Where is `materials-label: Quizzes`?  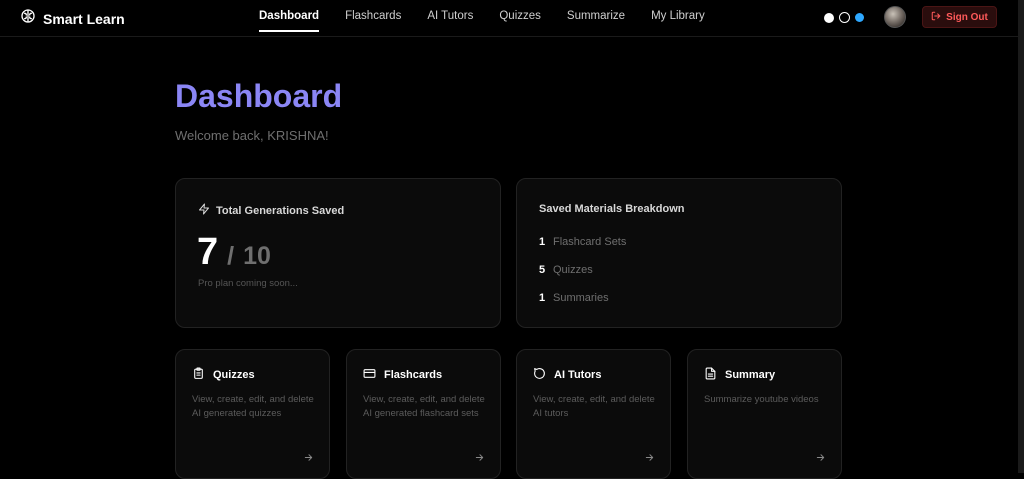 materials-label: Quizzes is located at coordinates (573, 270).